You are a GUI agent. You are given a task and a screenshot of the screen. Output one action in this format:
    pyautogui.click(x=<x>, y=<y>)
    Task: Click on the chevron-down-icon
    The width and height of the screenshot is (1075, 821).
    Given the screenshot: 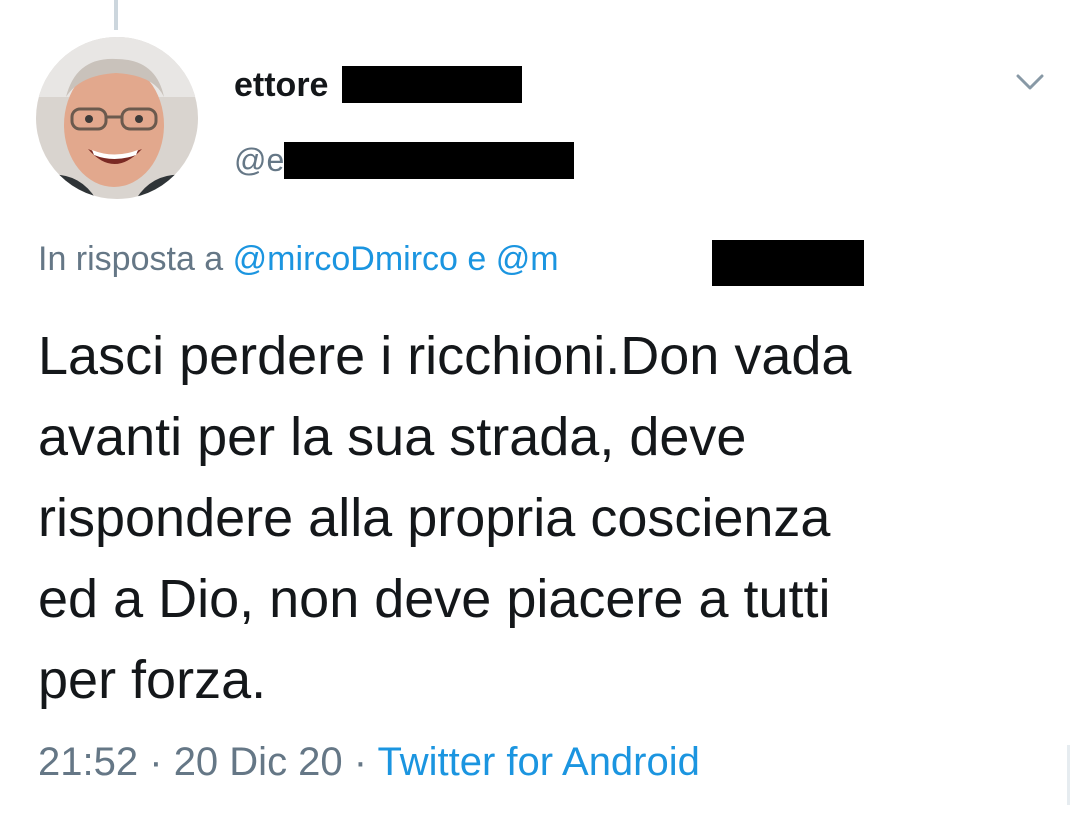 What is the action you would take?
    pyautogui.click(x=1030, y=82)
    